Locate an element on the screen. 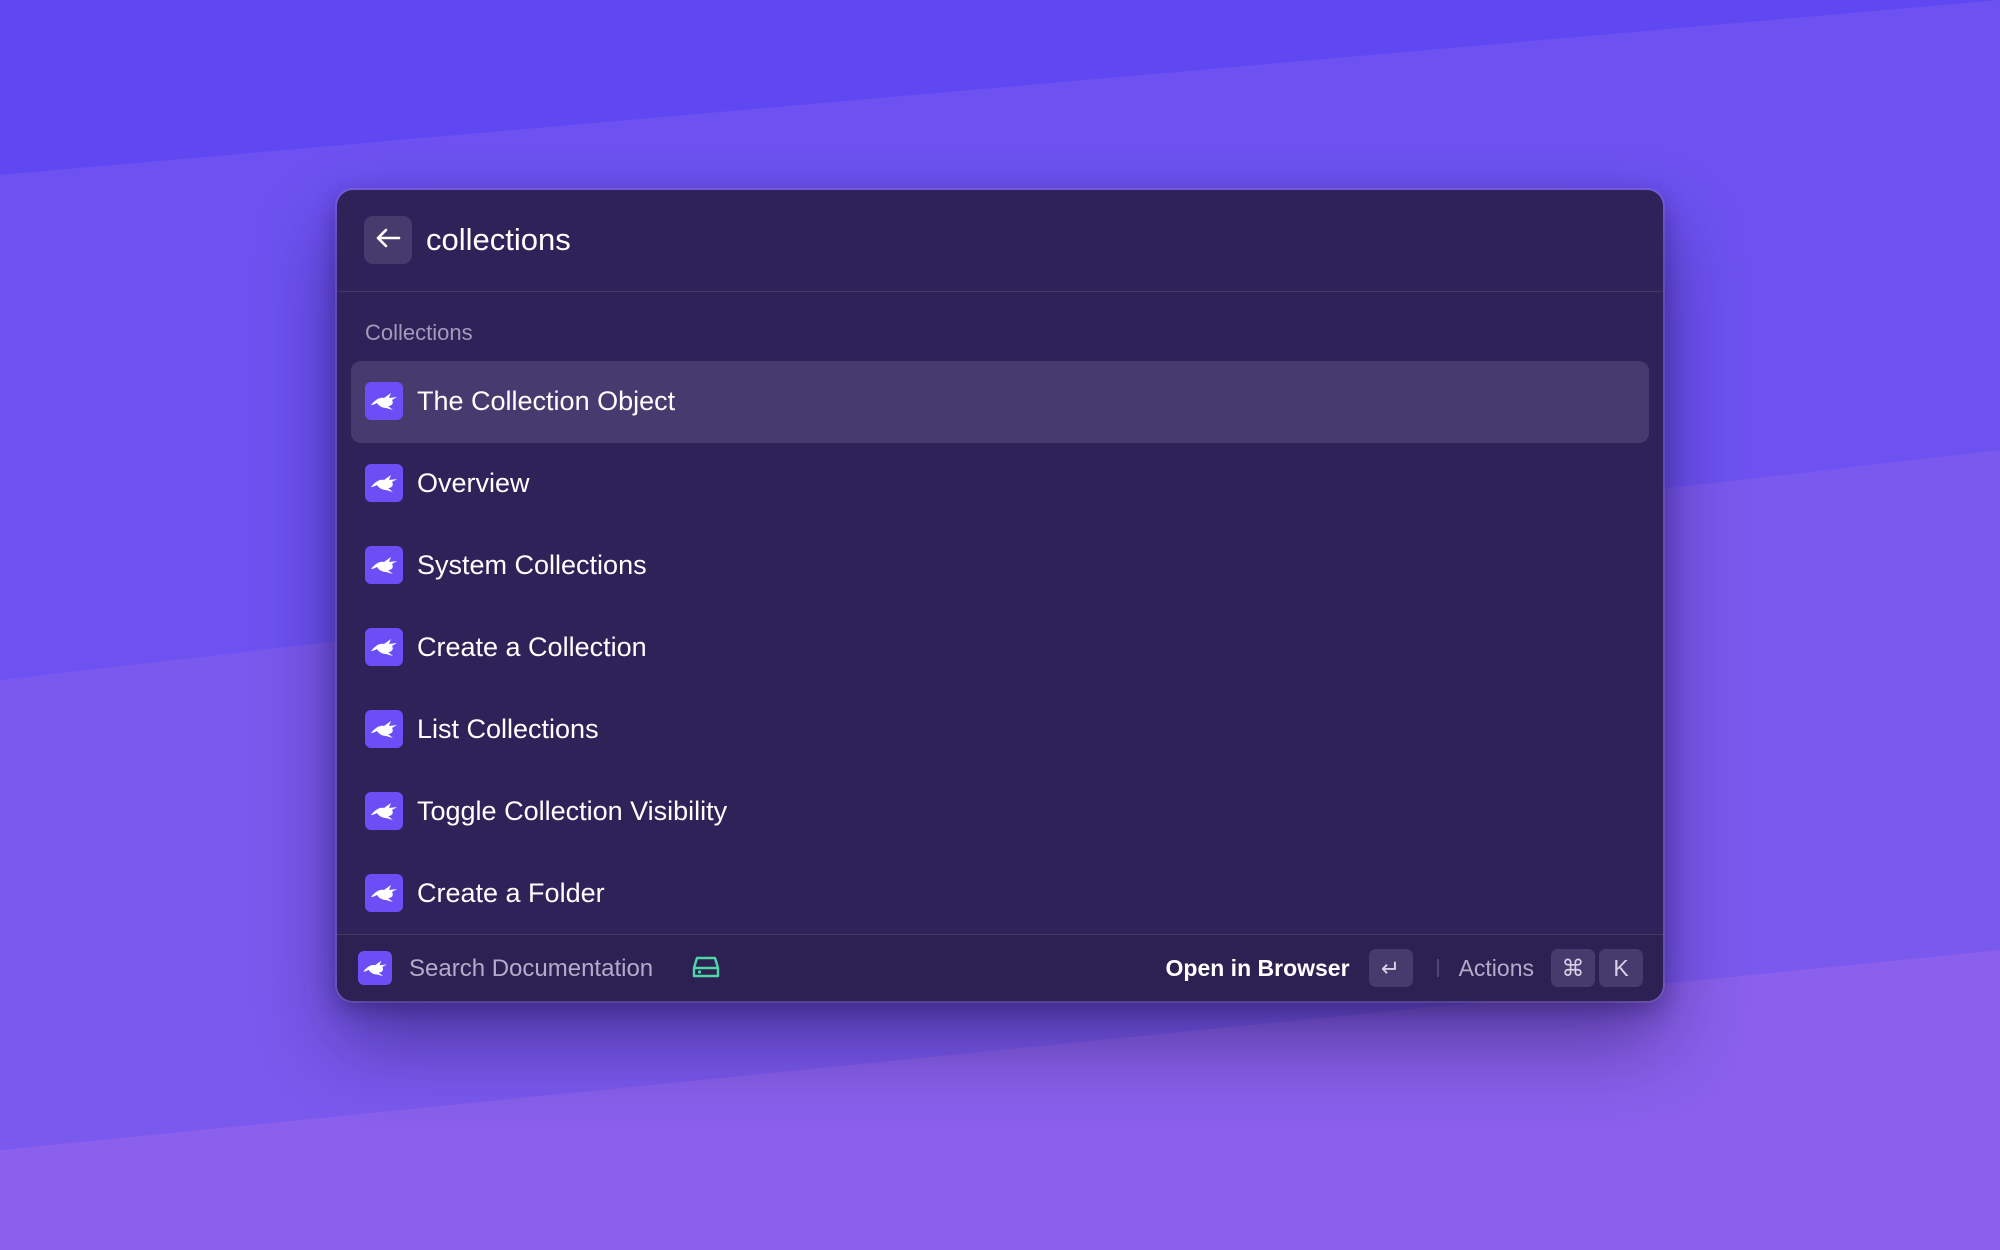  hard-drive-icon is located at coordinates (706, 969).